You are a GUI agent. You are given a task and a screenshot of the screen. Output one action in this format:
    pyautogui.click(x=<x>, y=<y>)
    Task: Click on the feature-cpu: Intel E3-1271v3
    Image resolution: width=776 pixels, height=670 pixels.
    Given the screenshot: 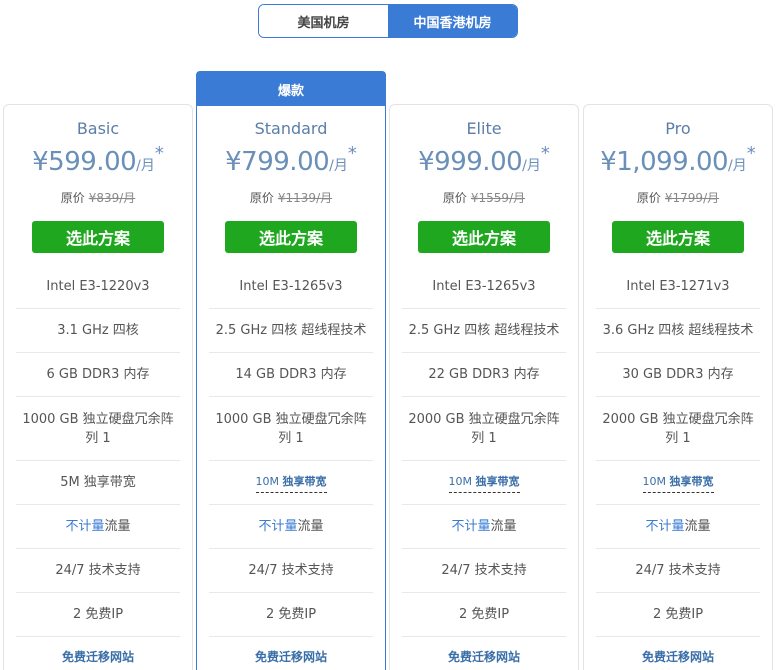 What is the action you would take?
    pyautogui.click(x=678, y=287)
    